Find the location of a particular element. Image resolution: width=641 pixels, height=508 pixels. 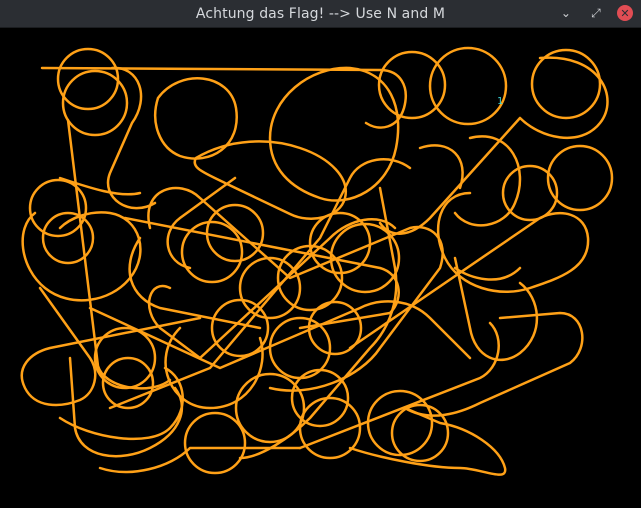

window-controls: ⌄ ⤢ ✕ is located at coordinates (595, 13).